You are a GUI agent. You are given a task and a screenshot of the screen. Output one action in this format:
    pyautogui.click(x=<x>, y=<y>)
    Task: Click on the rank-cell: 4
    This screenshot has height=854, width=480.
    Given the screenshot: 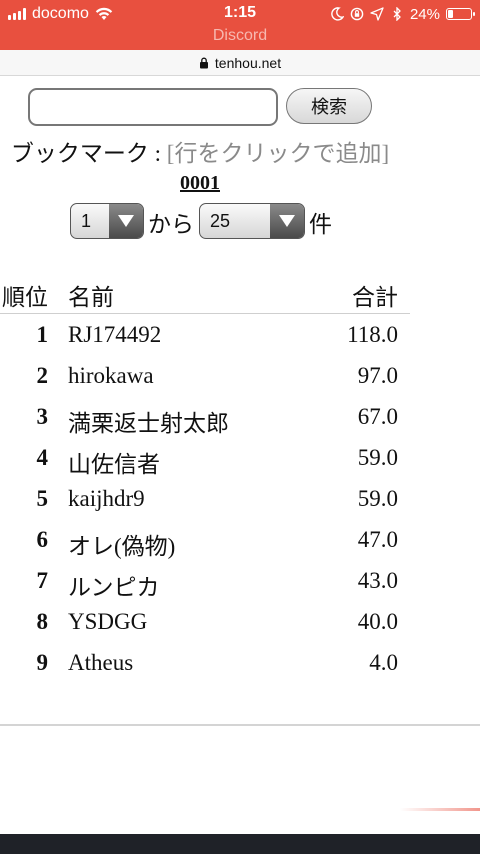 What is the action you would take?
    pyautogui.click(x=42, y=457)
    